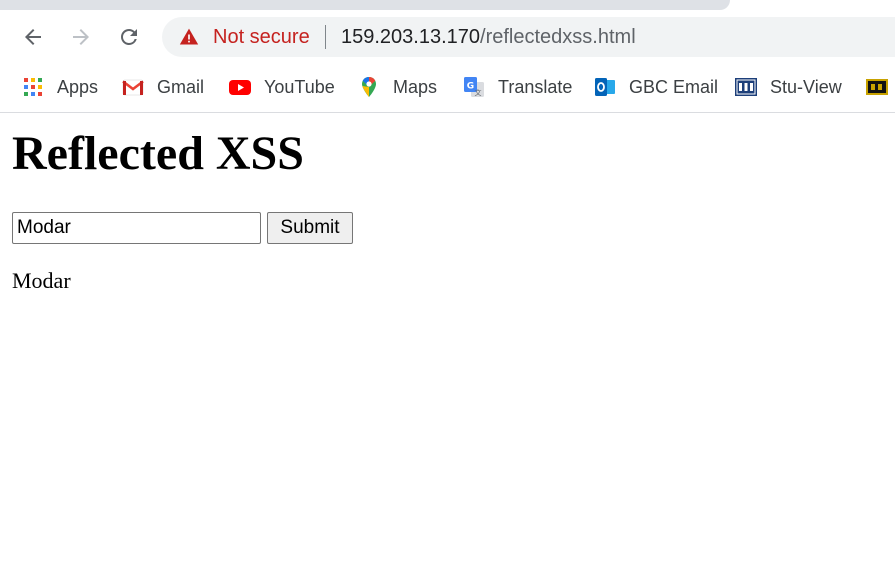 This screenshot has height=565, width=895. I want to click on forward-button, so click(81, 37).